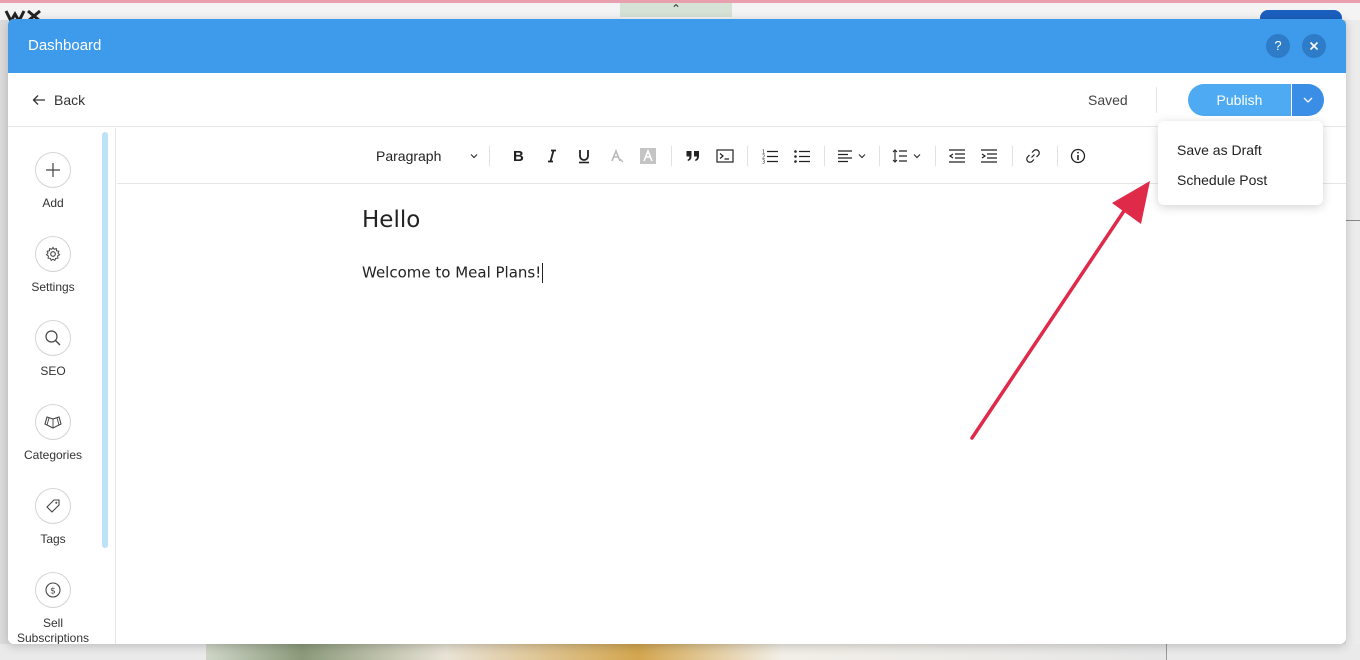  I want to click on sidebar-item-add: Add, so click(53, 181).